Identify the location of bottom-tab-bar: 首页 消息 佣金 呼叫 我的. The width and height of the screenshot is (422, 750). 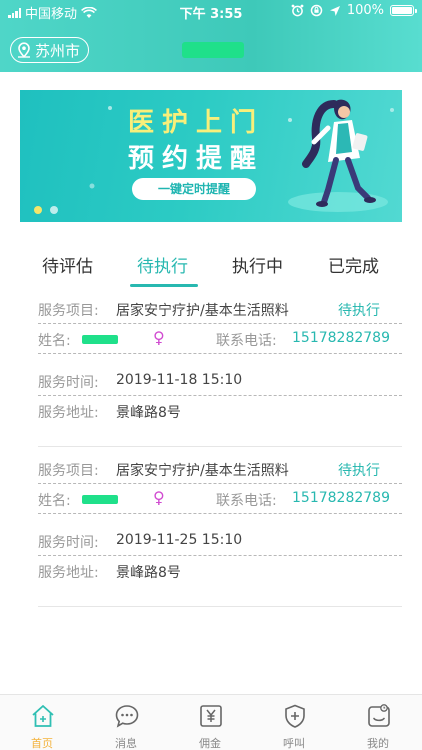
(211, 722).